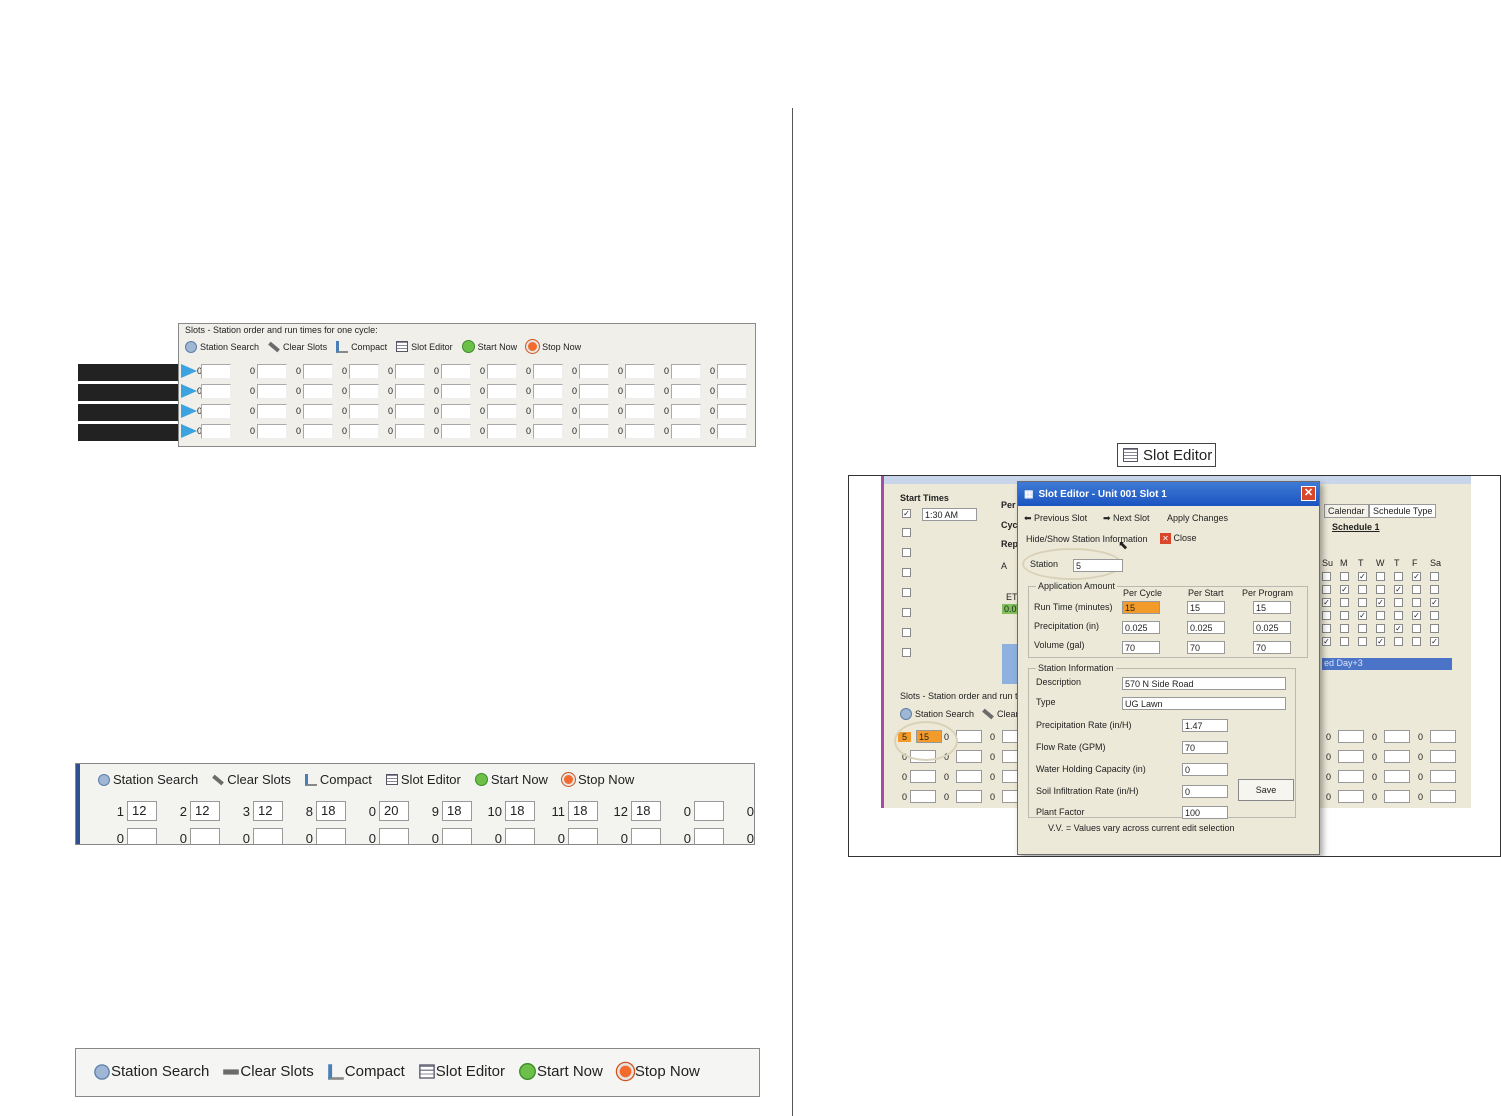  What do you see at coordinates (1205, 725) in the screenshot?
I see `precipitation-rate-field: 1.47` at bounding box center [1205, 725].